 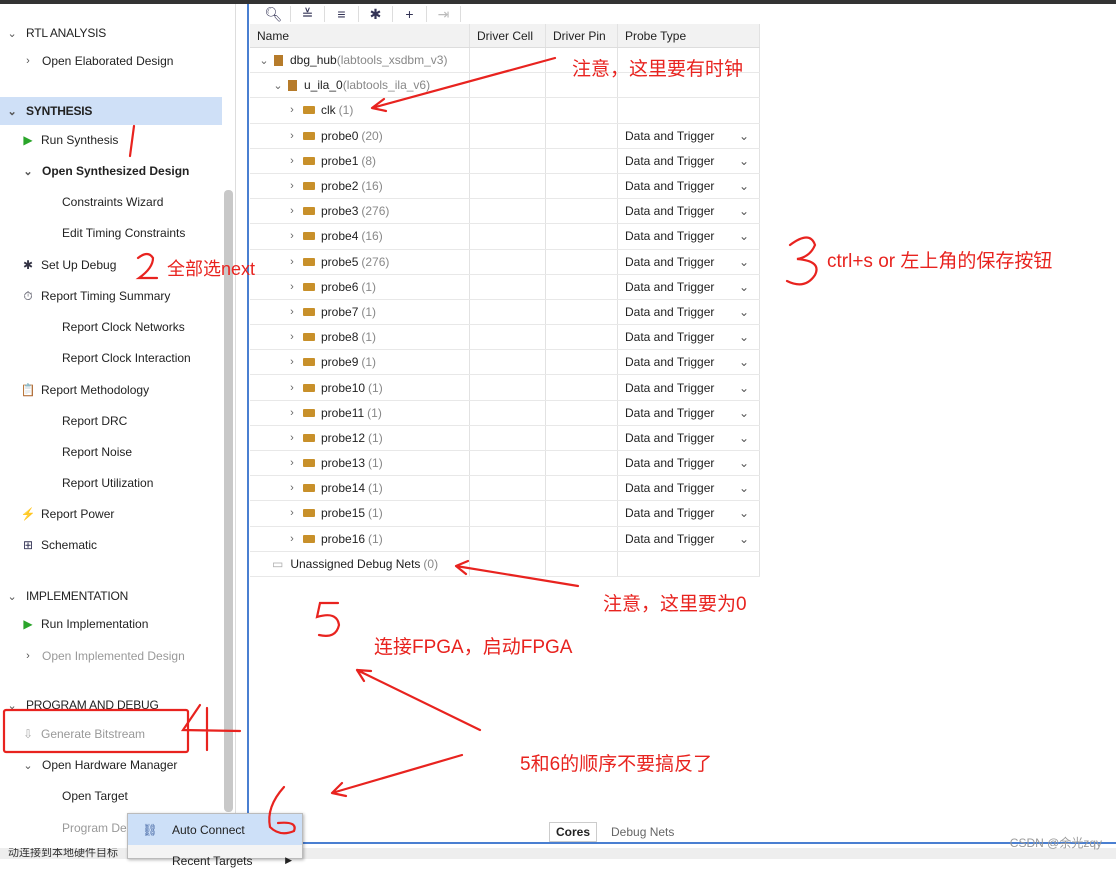 I want to click on disconnect-icon: ⇥, so click(x=444, y=14).